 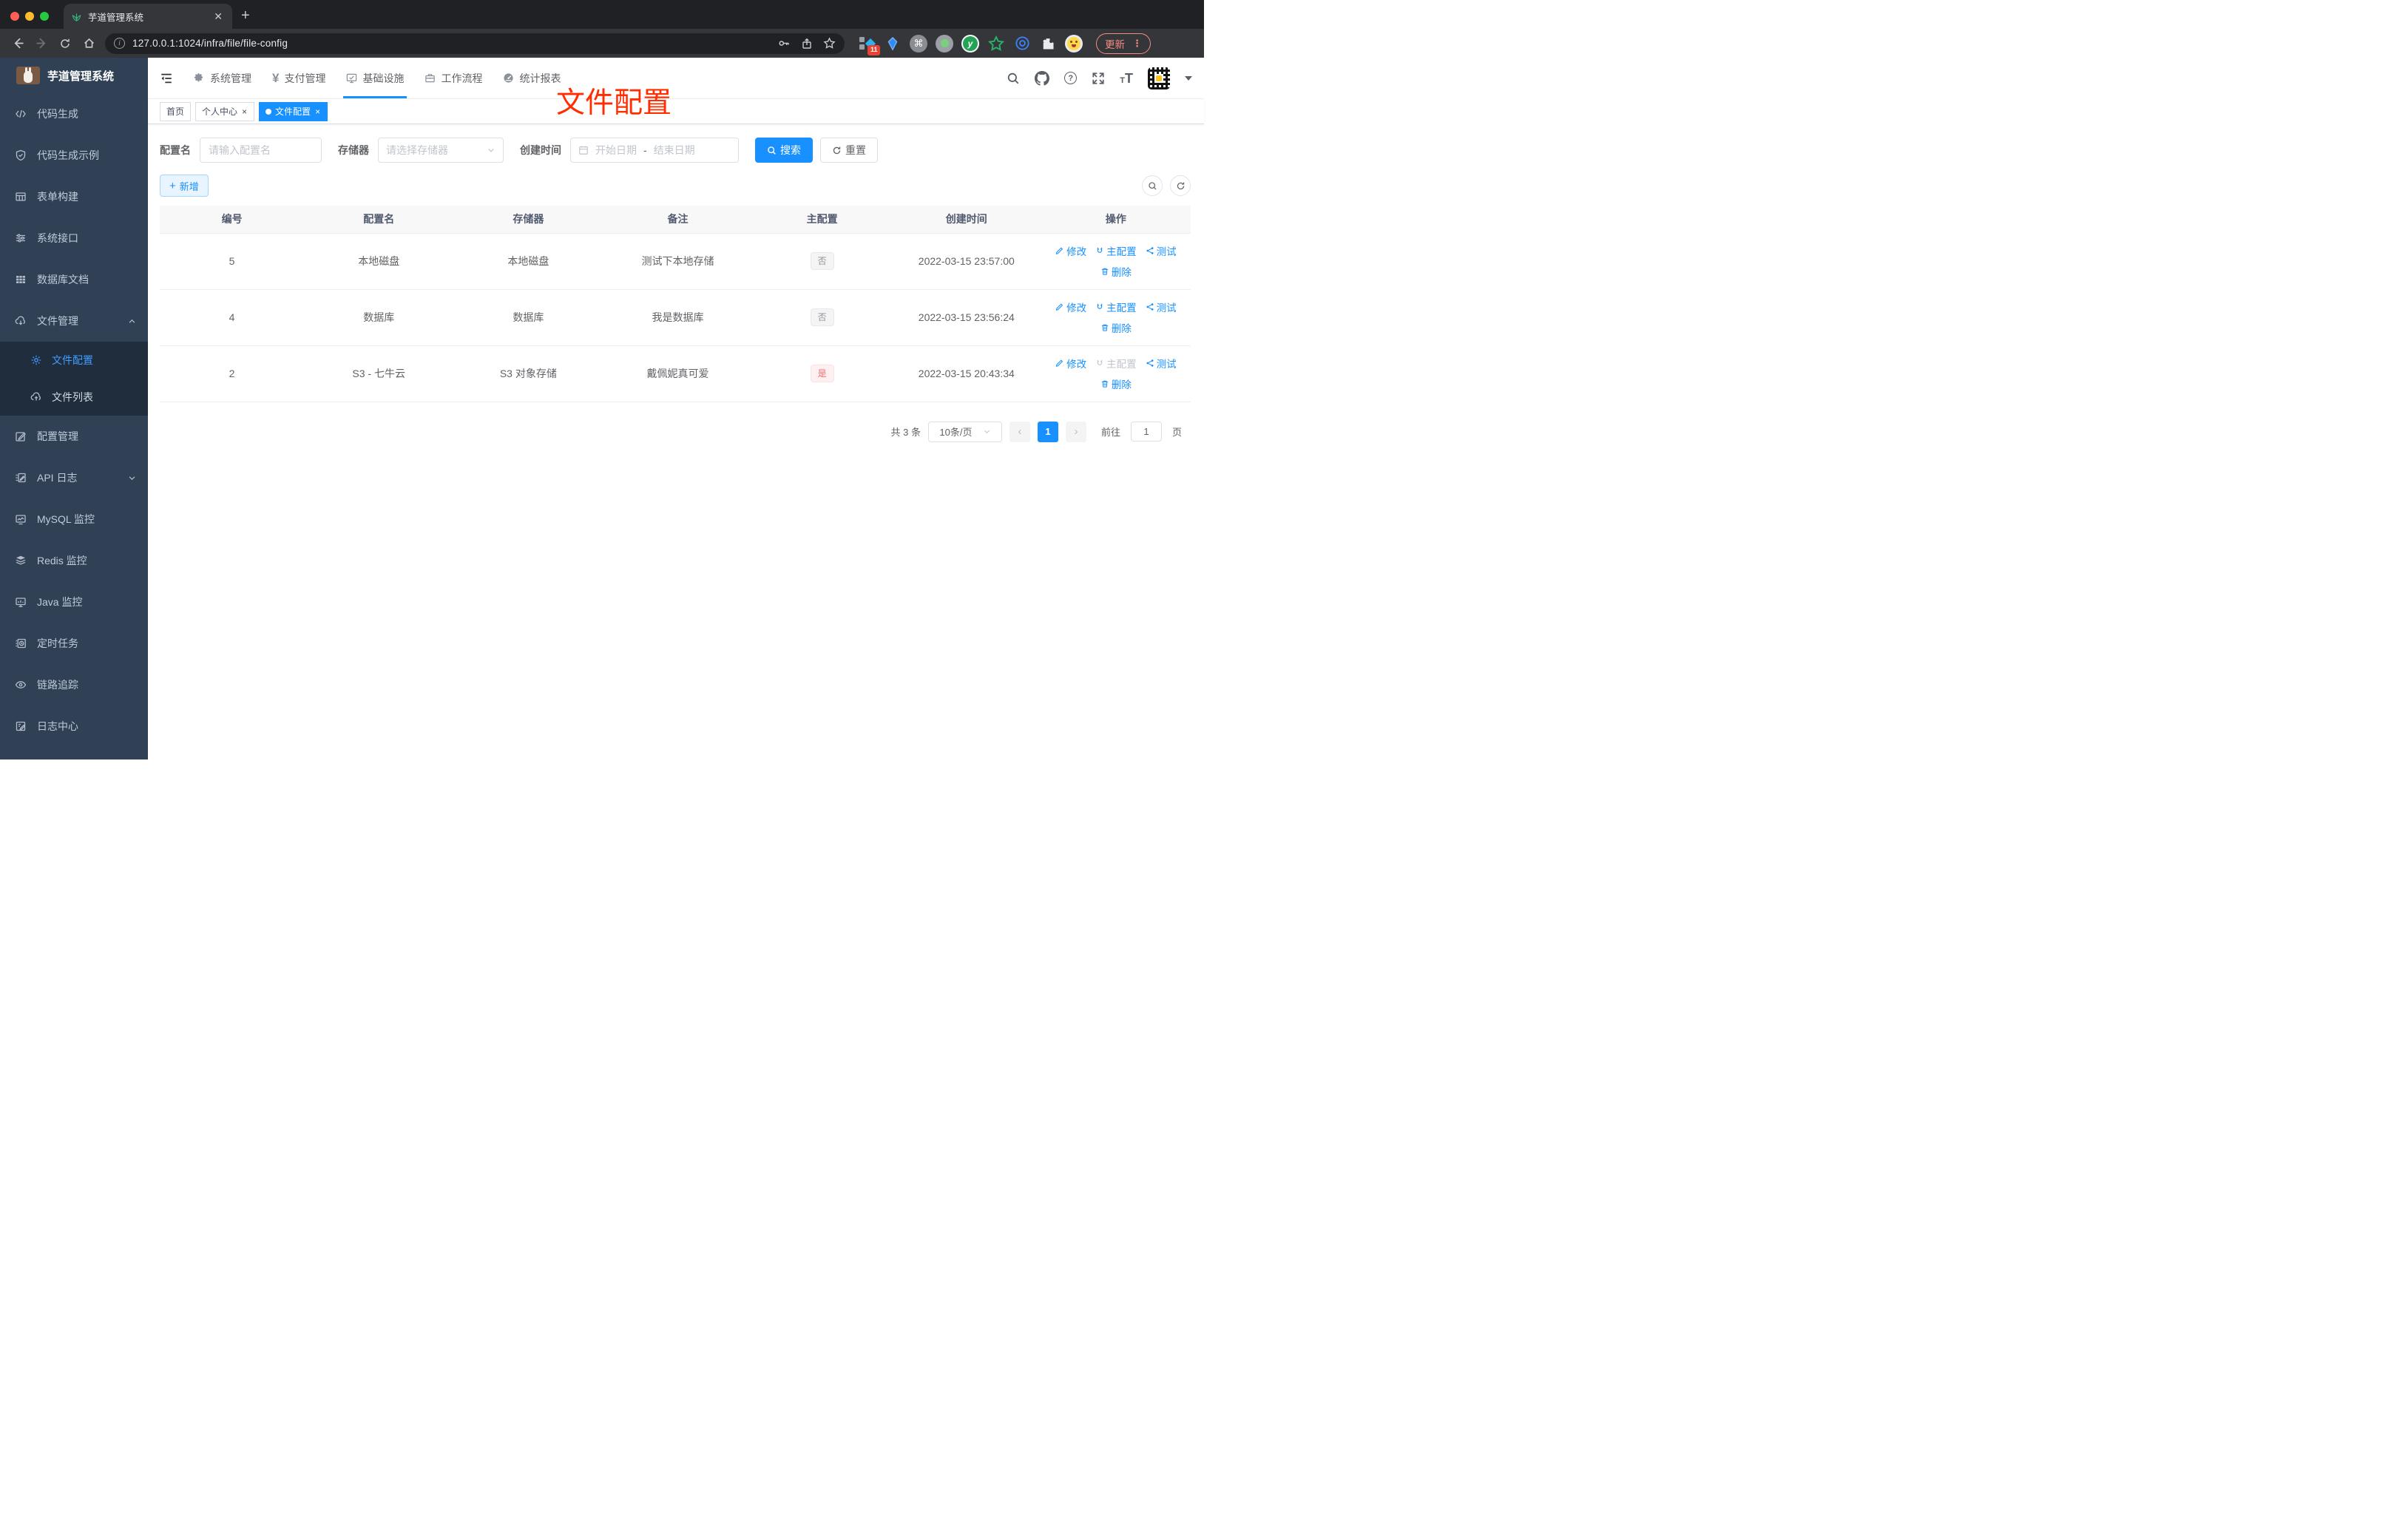 What do you see at coordinates (1152, 185) in the screenshot?
I see `toggle-search-button` at bounding box center [1152, 185].